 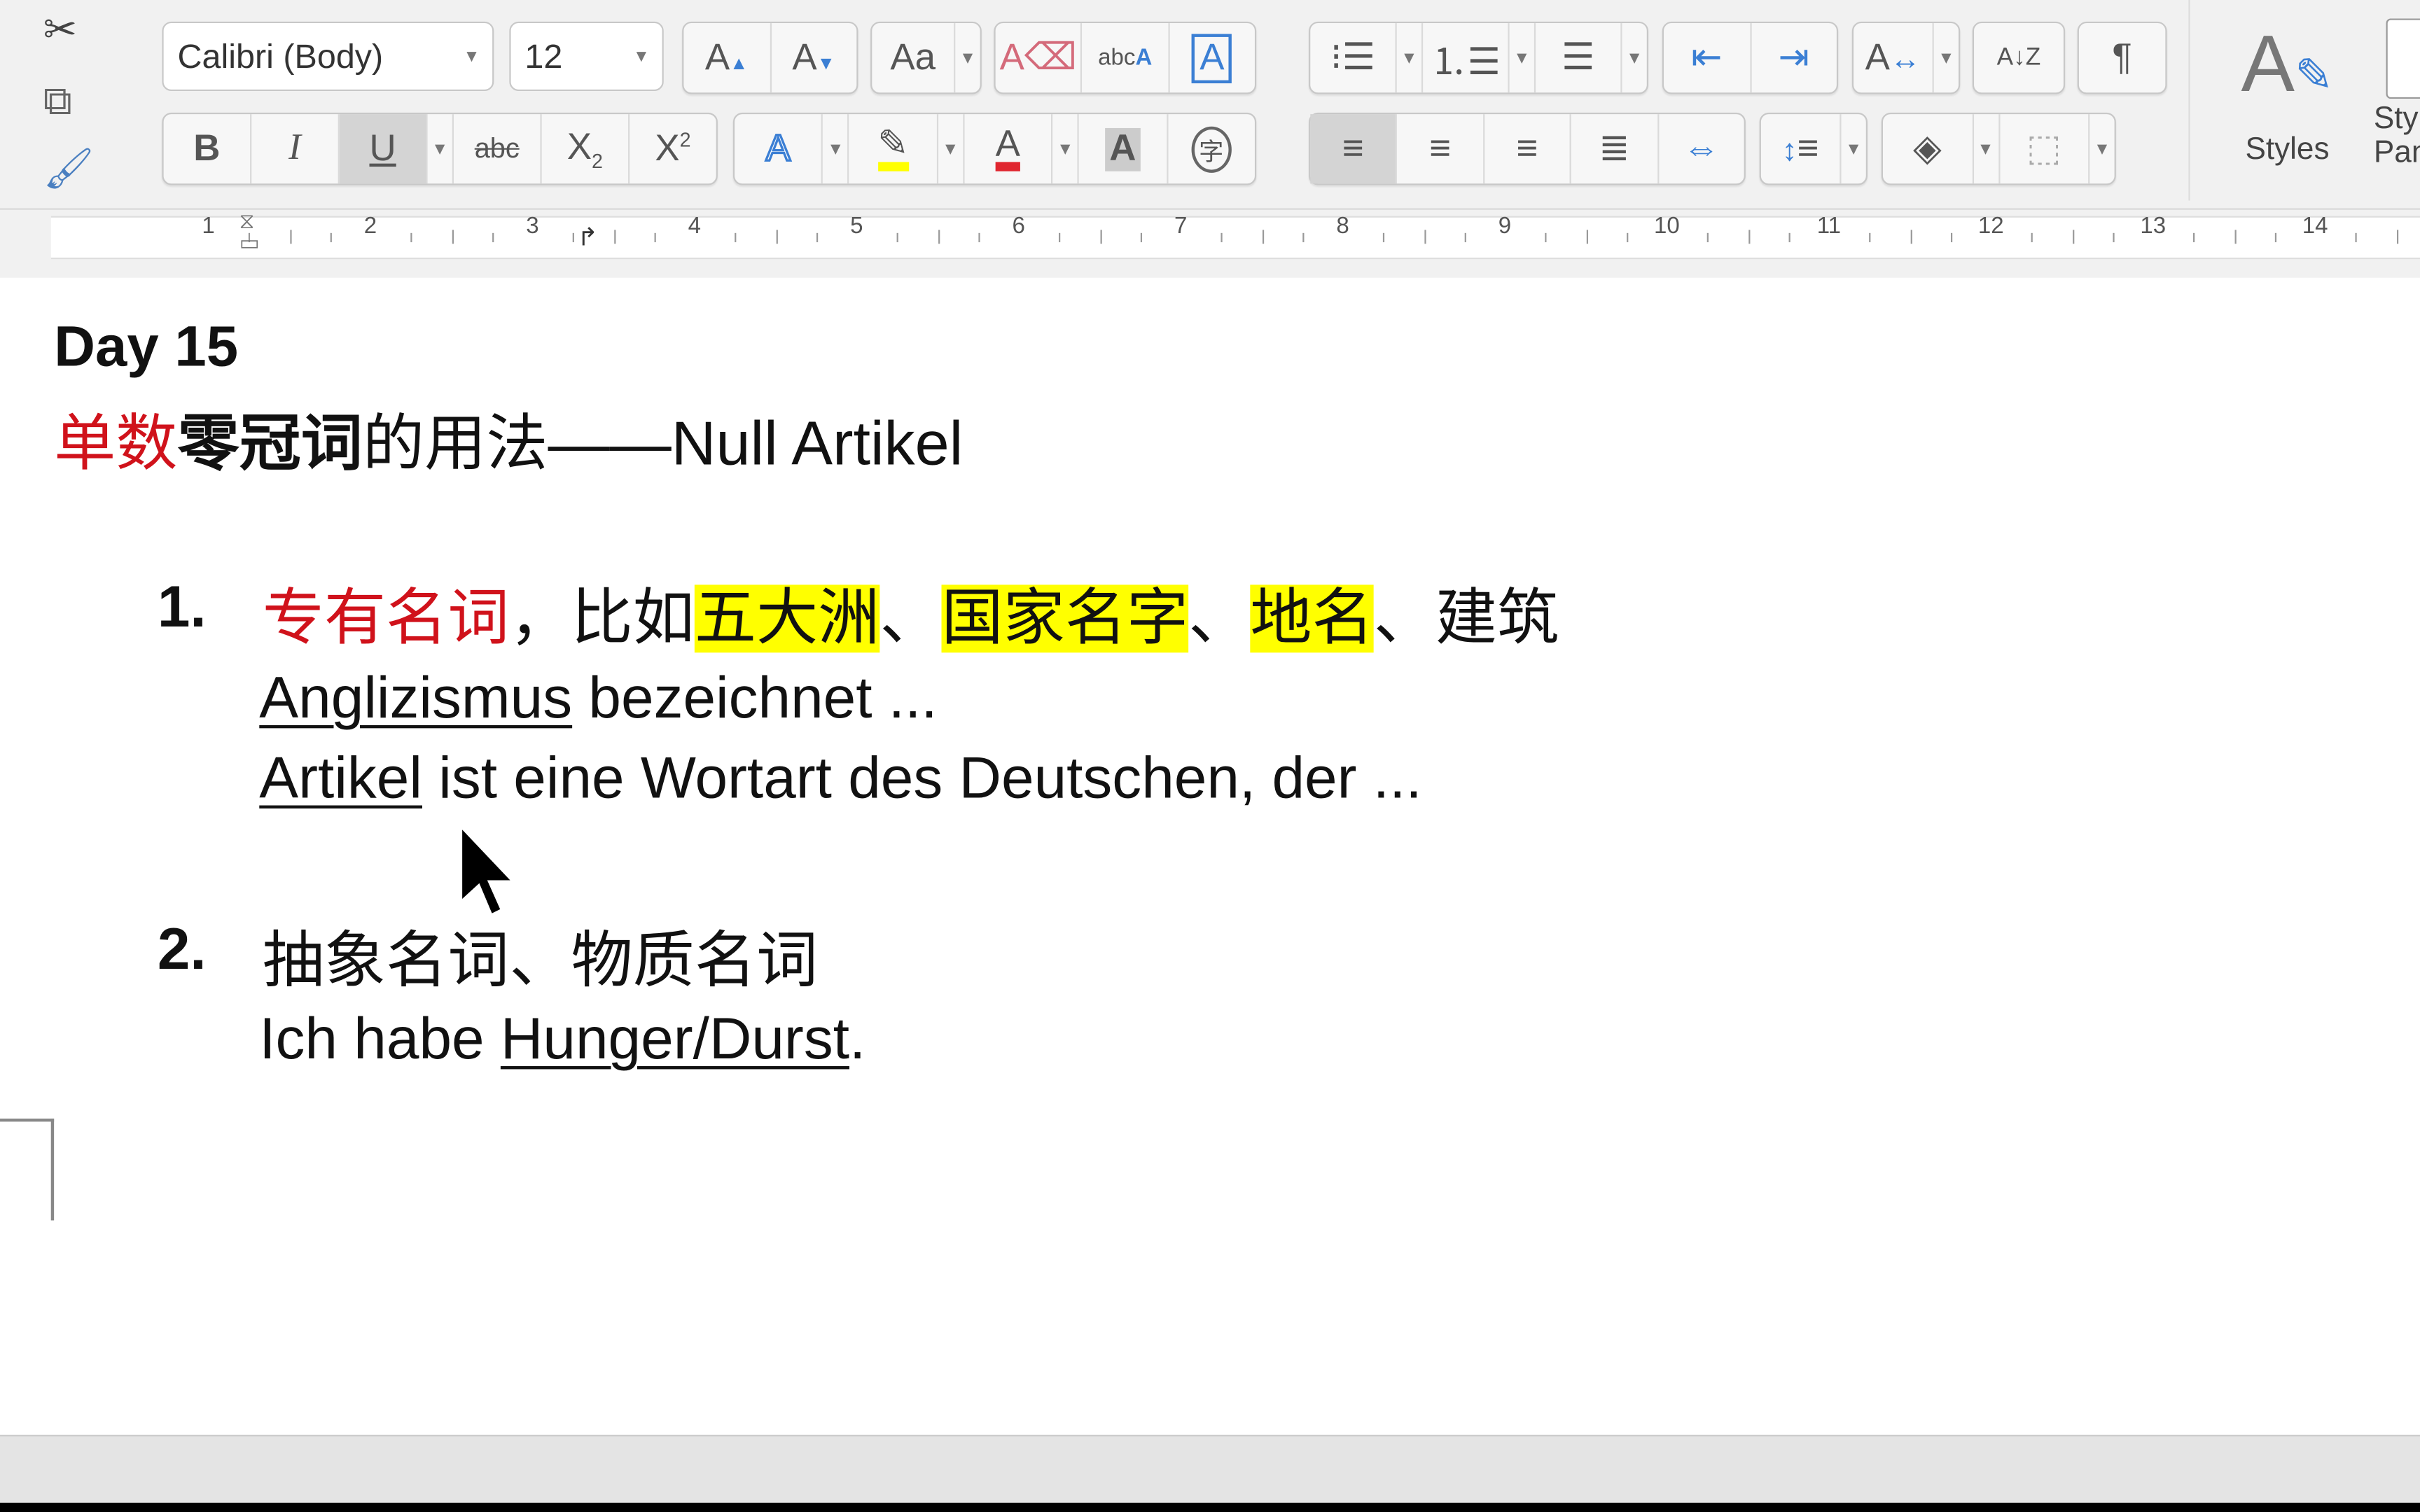 What do you see at coordinates (914, 58) in the screenshot?
I see `change-case-button: Aa` at bounding box center [914, 58].